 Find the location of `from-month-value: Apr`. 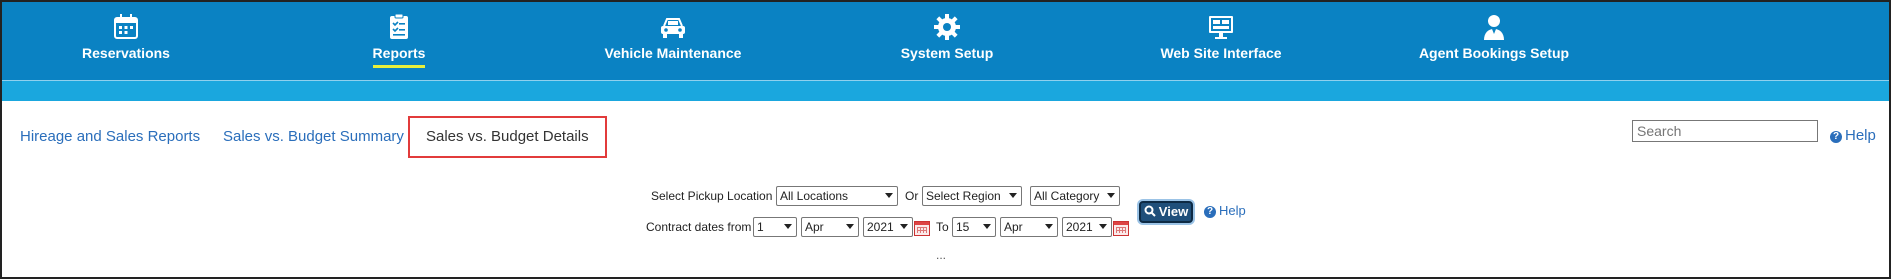

from-month-value: Apr is located at coordinates (814, 227).